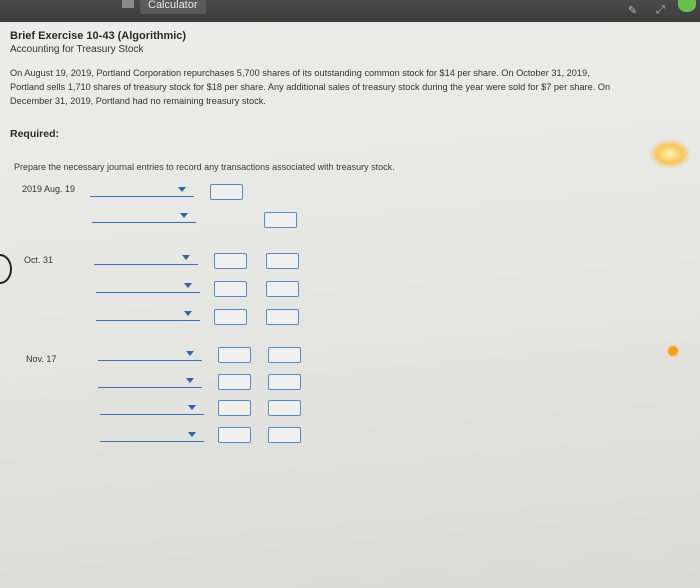 Image resolution: width=700 pixels, height=588 pixels. What do you see at coordinates (77, 49) in the screenshot?
I see `exercise-subtitle: Accounting for Treasury Stock` at bounding box center [77, 49].